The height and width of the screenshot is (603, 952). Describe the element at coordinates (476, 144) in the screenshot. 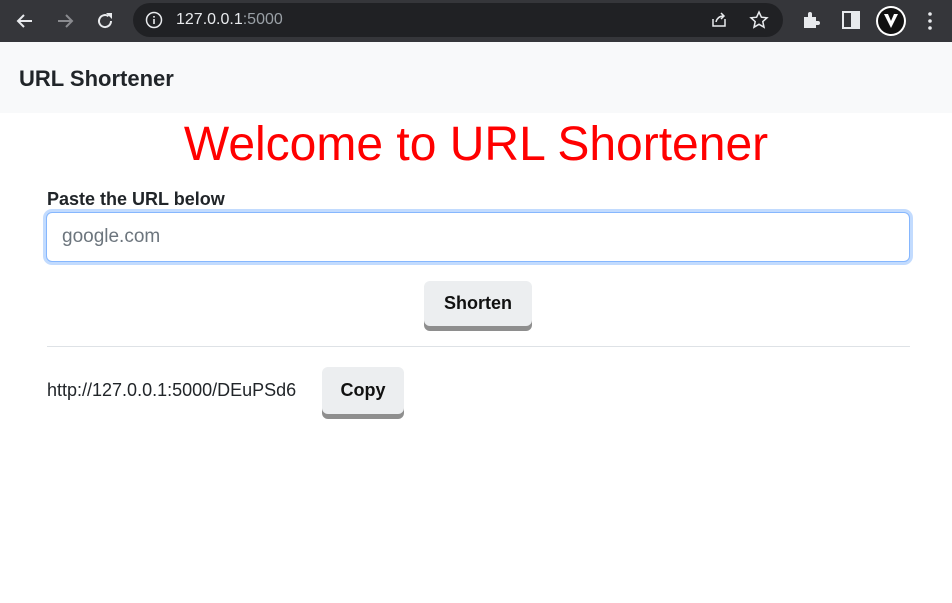

I see `page-title: Welcome to URL Shortener` at that location.